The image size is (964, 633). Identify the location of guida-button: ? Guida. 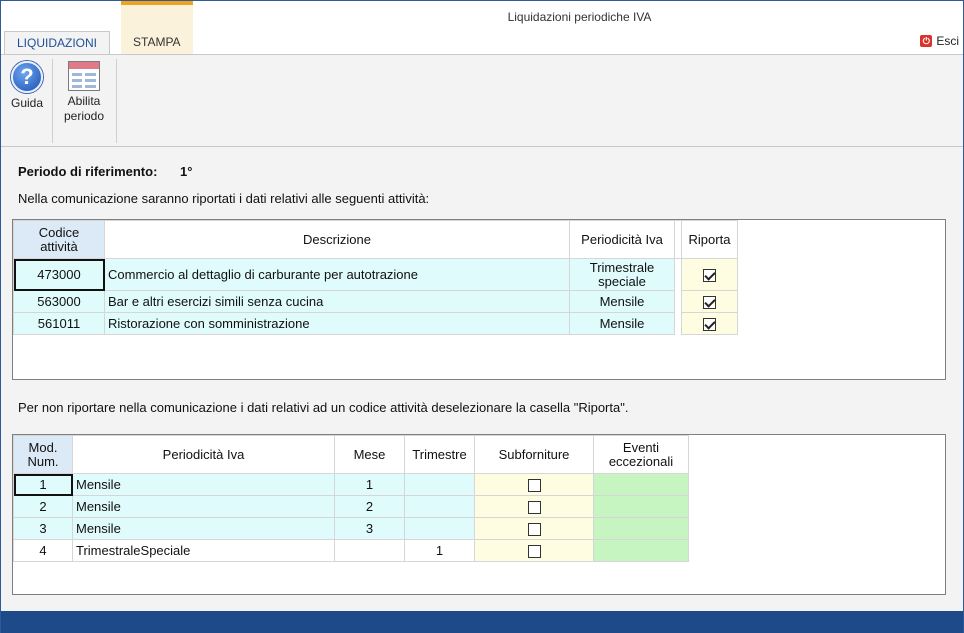
(27, 86).